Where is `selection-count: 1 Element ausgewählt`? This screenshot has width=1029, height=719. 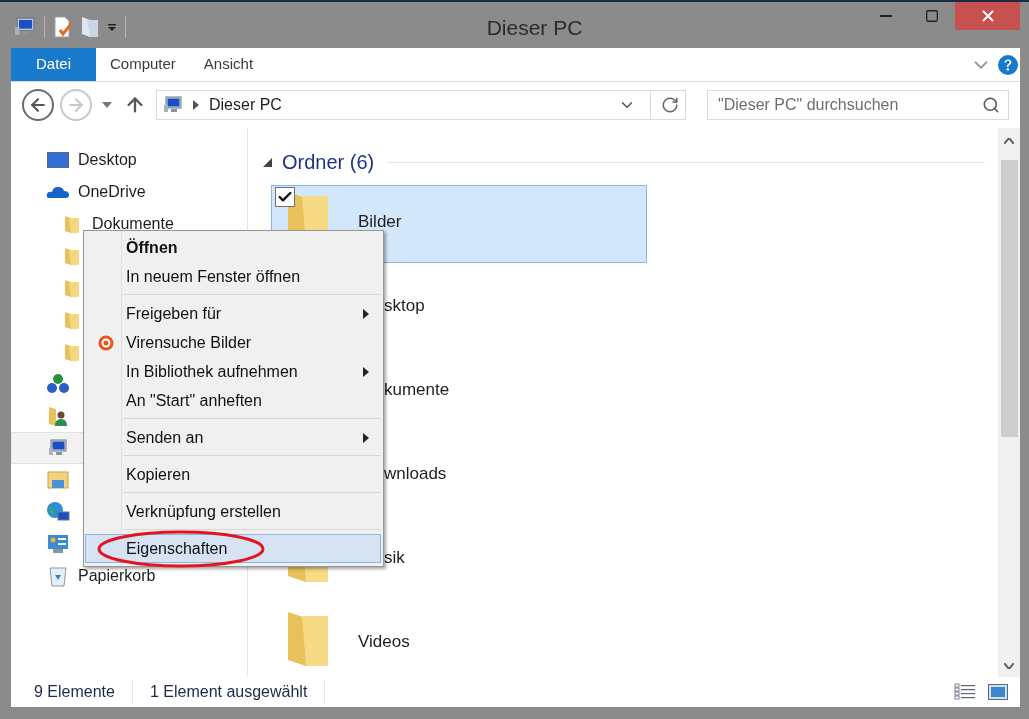 selection-count: 1 Element ausgewählt is located at coordinates (229, 692).